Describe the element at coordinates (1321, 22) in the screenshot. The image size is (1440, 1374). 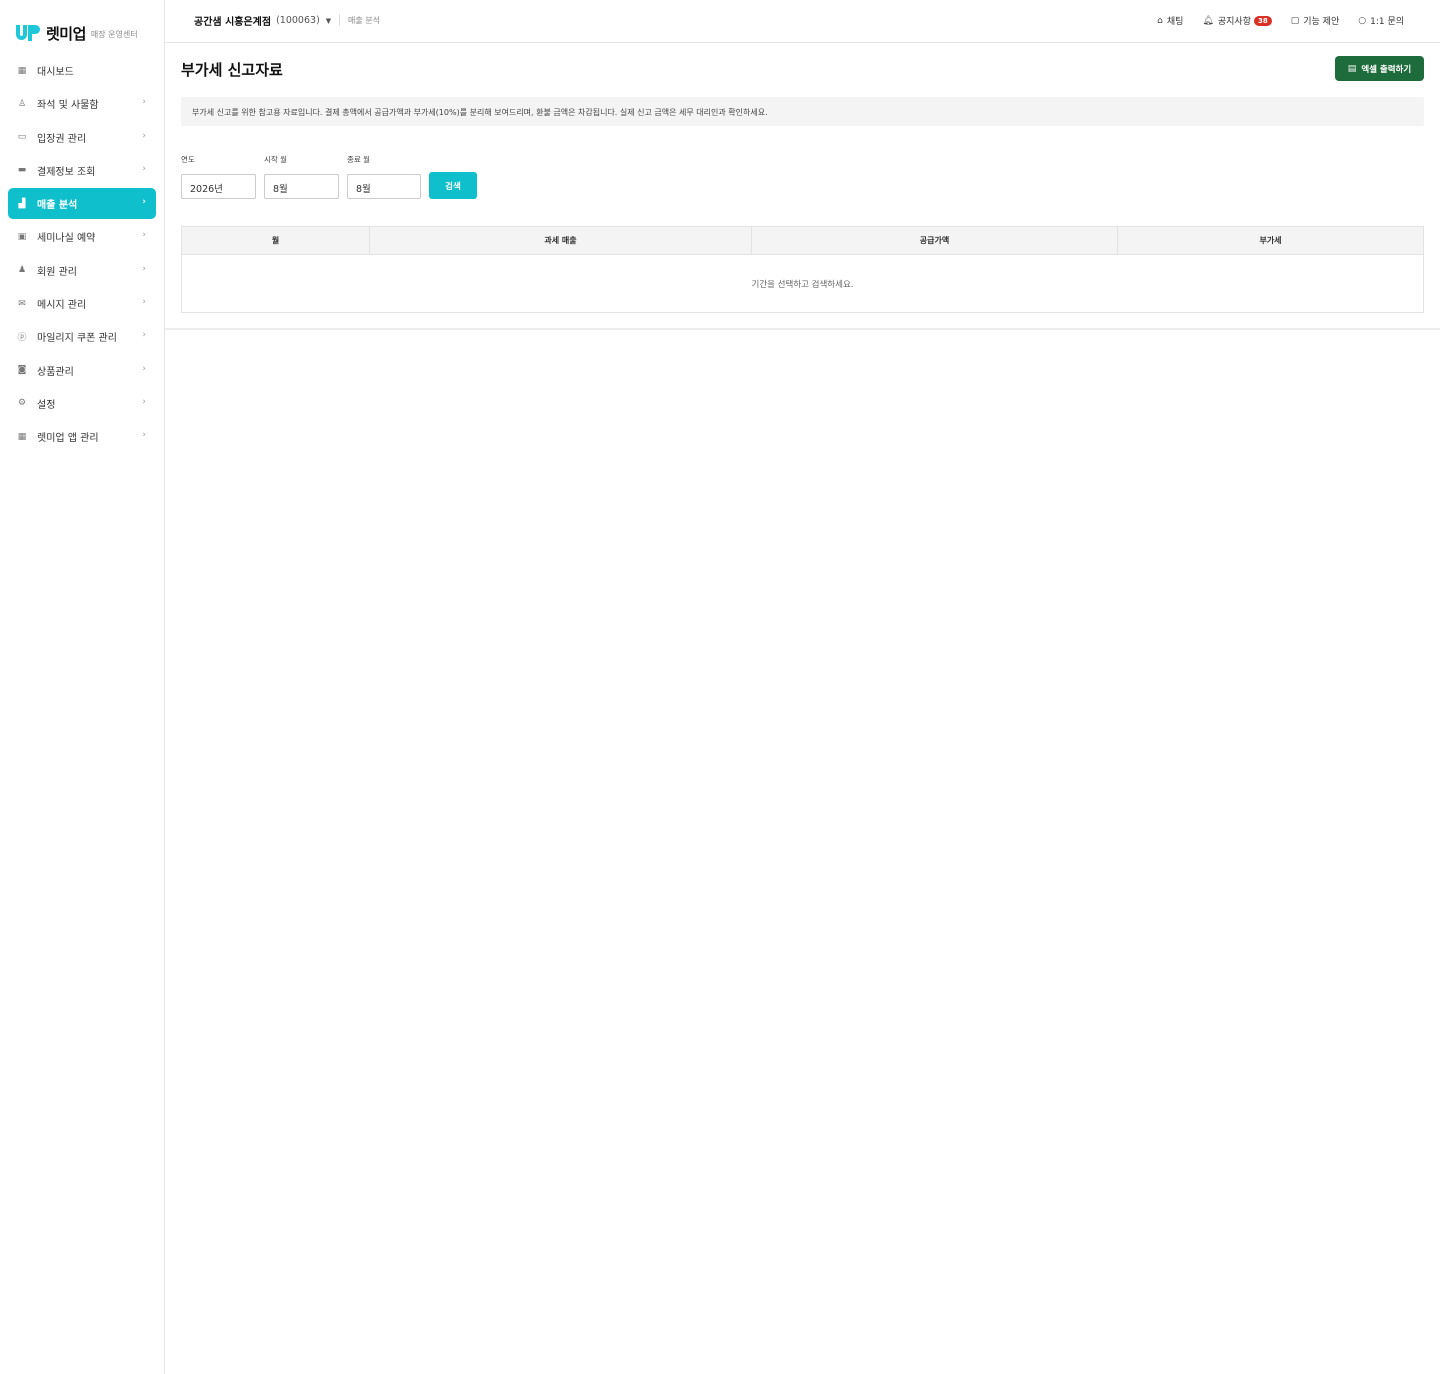
I see `suggest-label: 기능 제안` at that location.